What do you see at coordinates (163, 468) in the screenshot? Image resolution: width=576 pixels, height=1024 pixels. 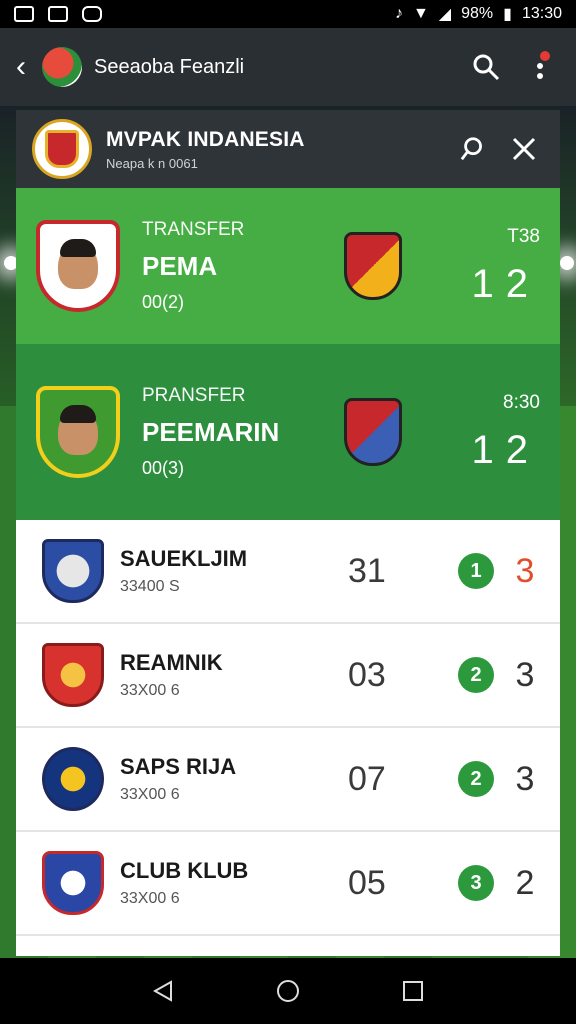 I see `player-code: 00(3)` at bounding box center [163, 468].